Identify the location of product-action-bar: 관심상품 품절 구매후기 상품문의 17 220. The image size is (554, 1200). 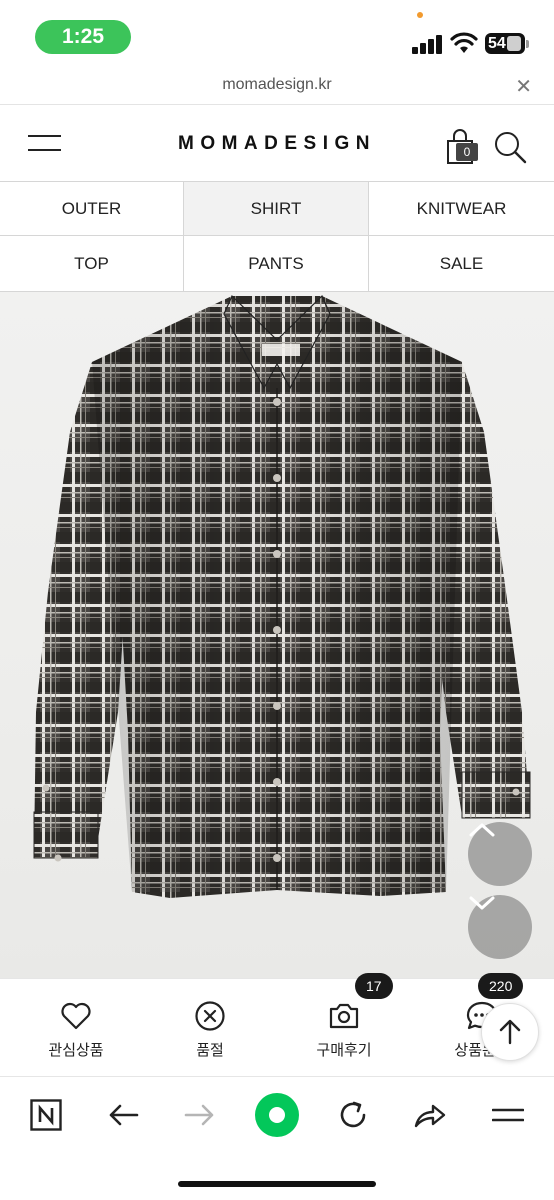
(277, 1024).